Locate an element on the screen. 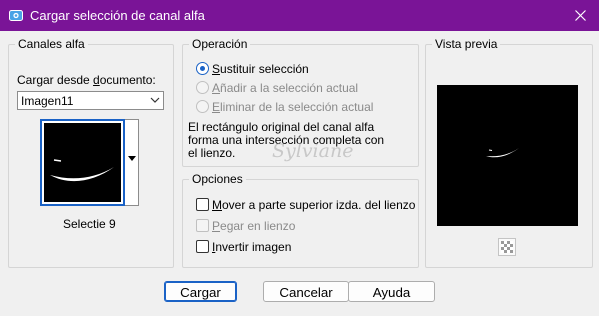  watermark-text: Sylviane is located at coordinates (313, 151).